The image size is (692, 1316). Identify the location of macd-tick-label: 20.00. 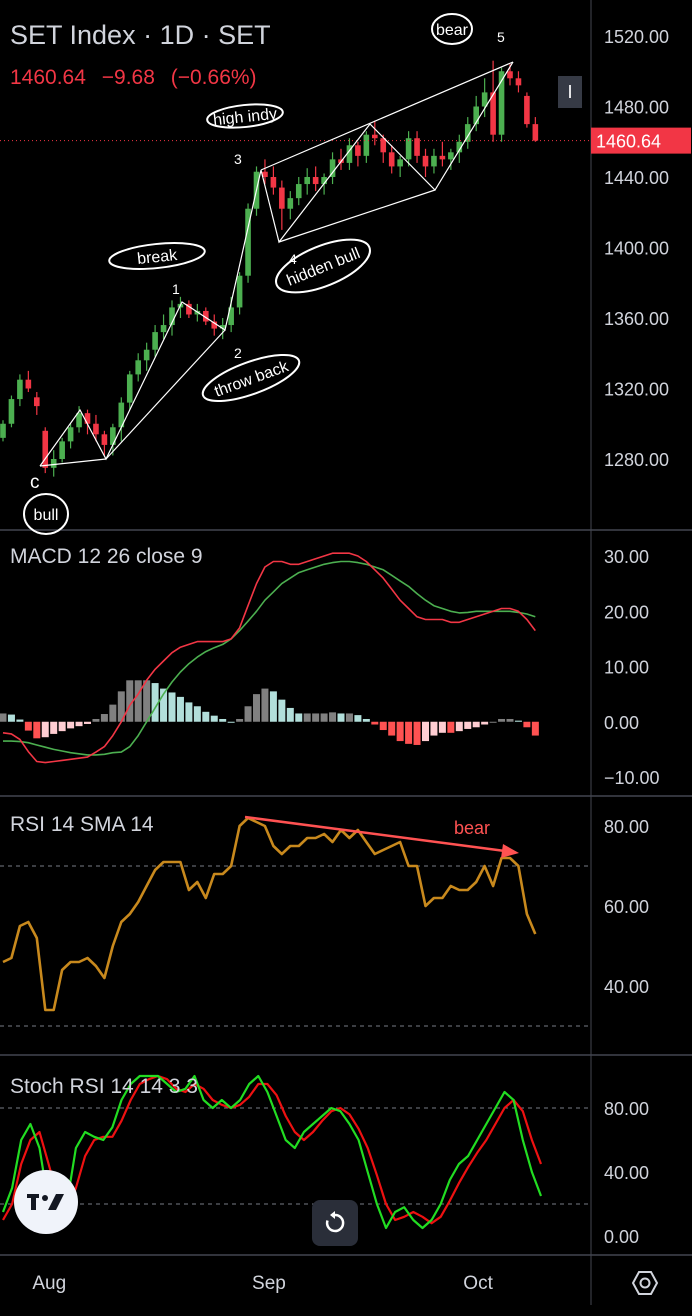
(626, 612).